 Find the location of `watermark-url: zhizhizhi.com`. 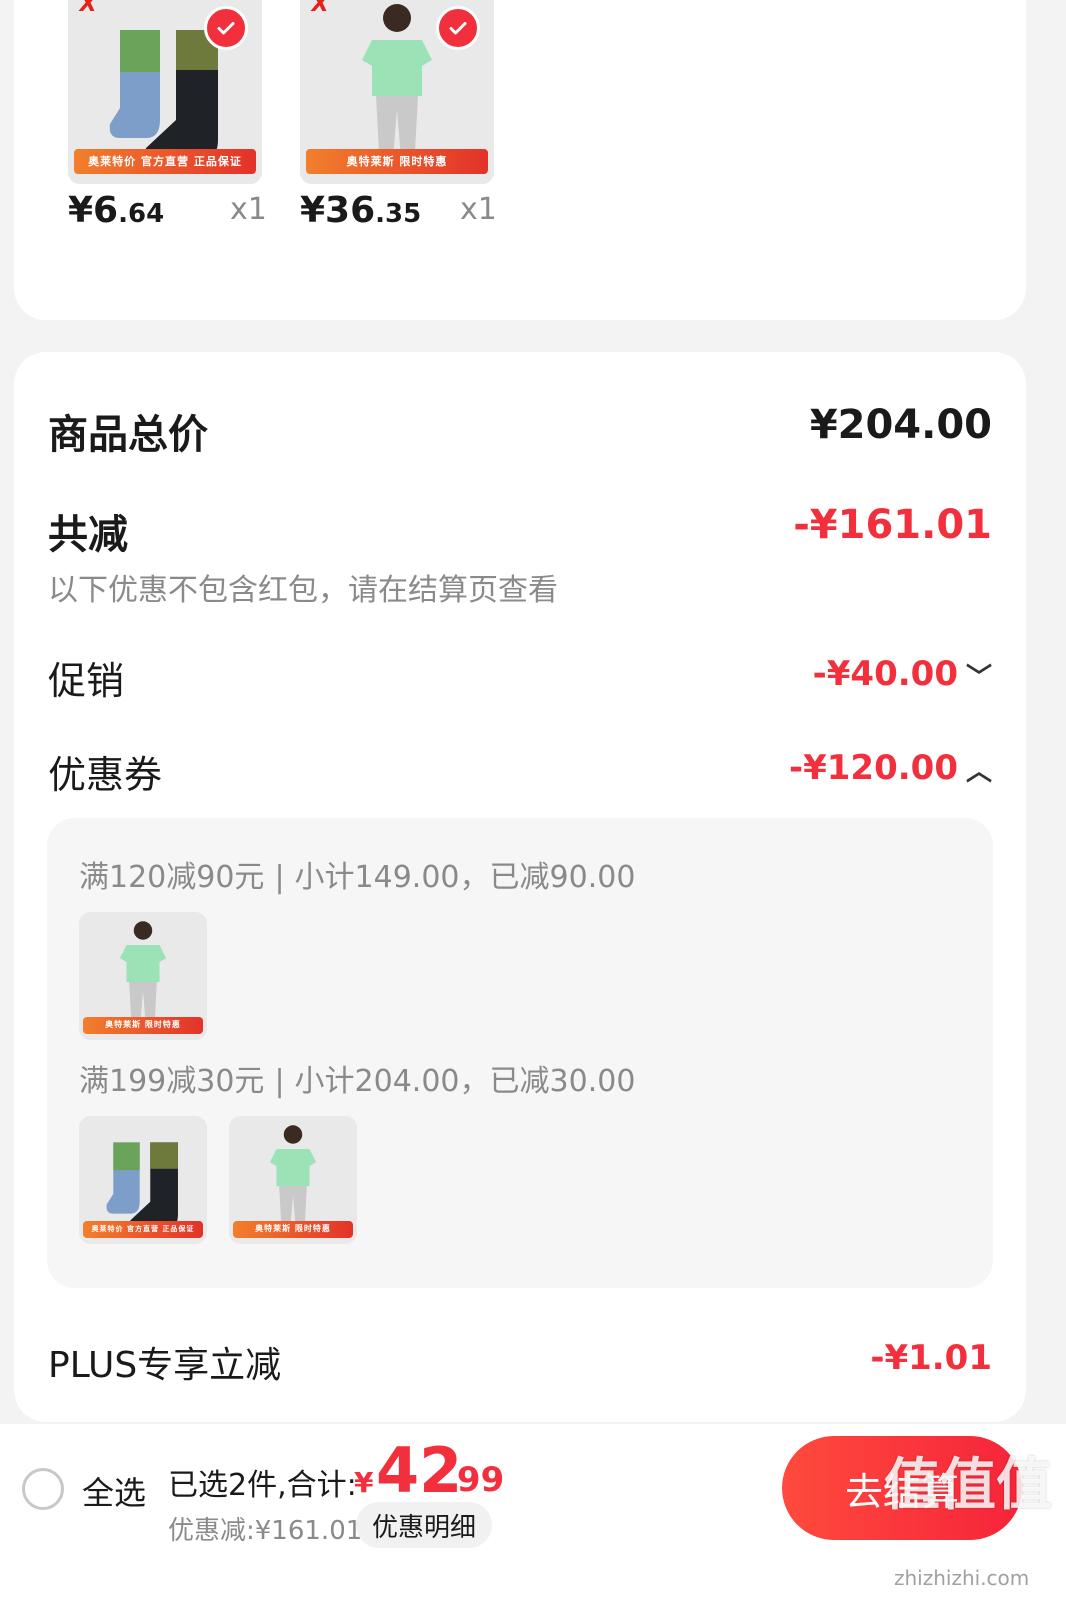

watermark-url: zhizhizhi.com is located at coordinates (962, 1578).